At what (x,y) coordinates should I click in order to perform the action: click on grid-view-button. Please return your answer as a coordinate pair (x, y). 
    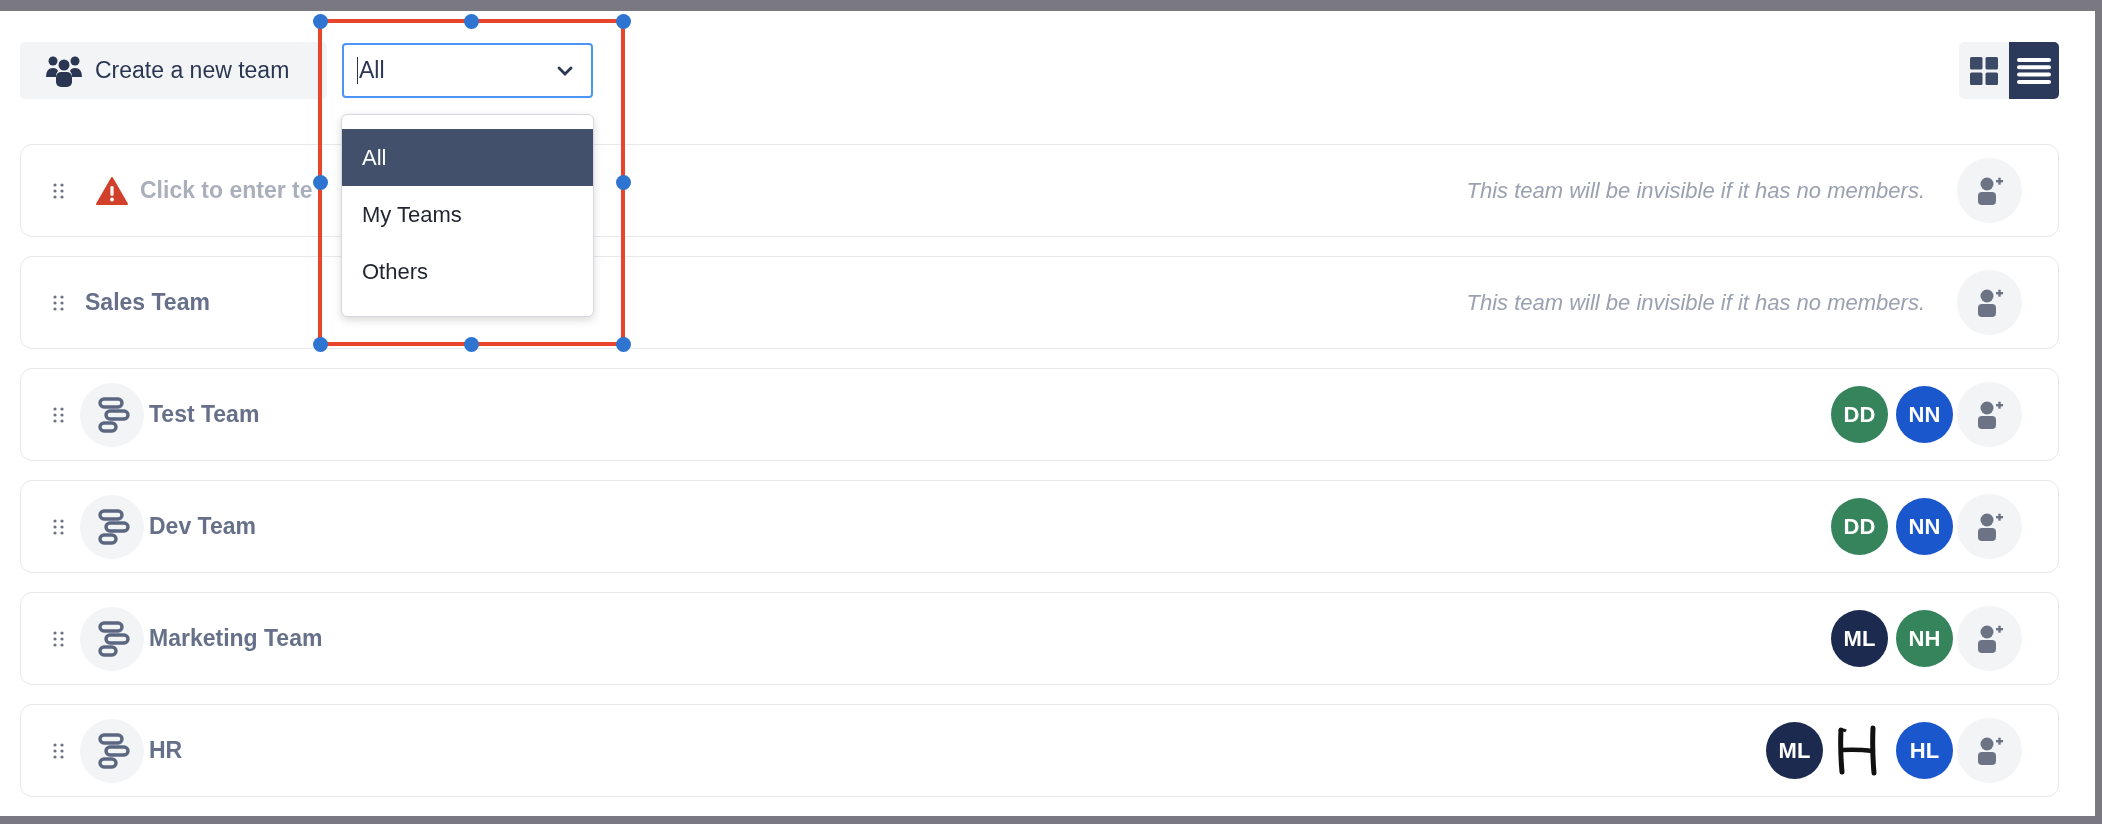
    Looking at the image, I should click on (1984, 70).